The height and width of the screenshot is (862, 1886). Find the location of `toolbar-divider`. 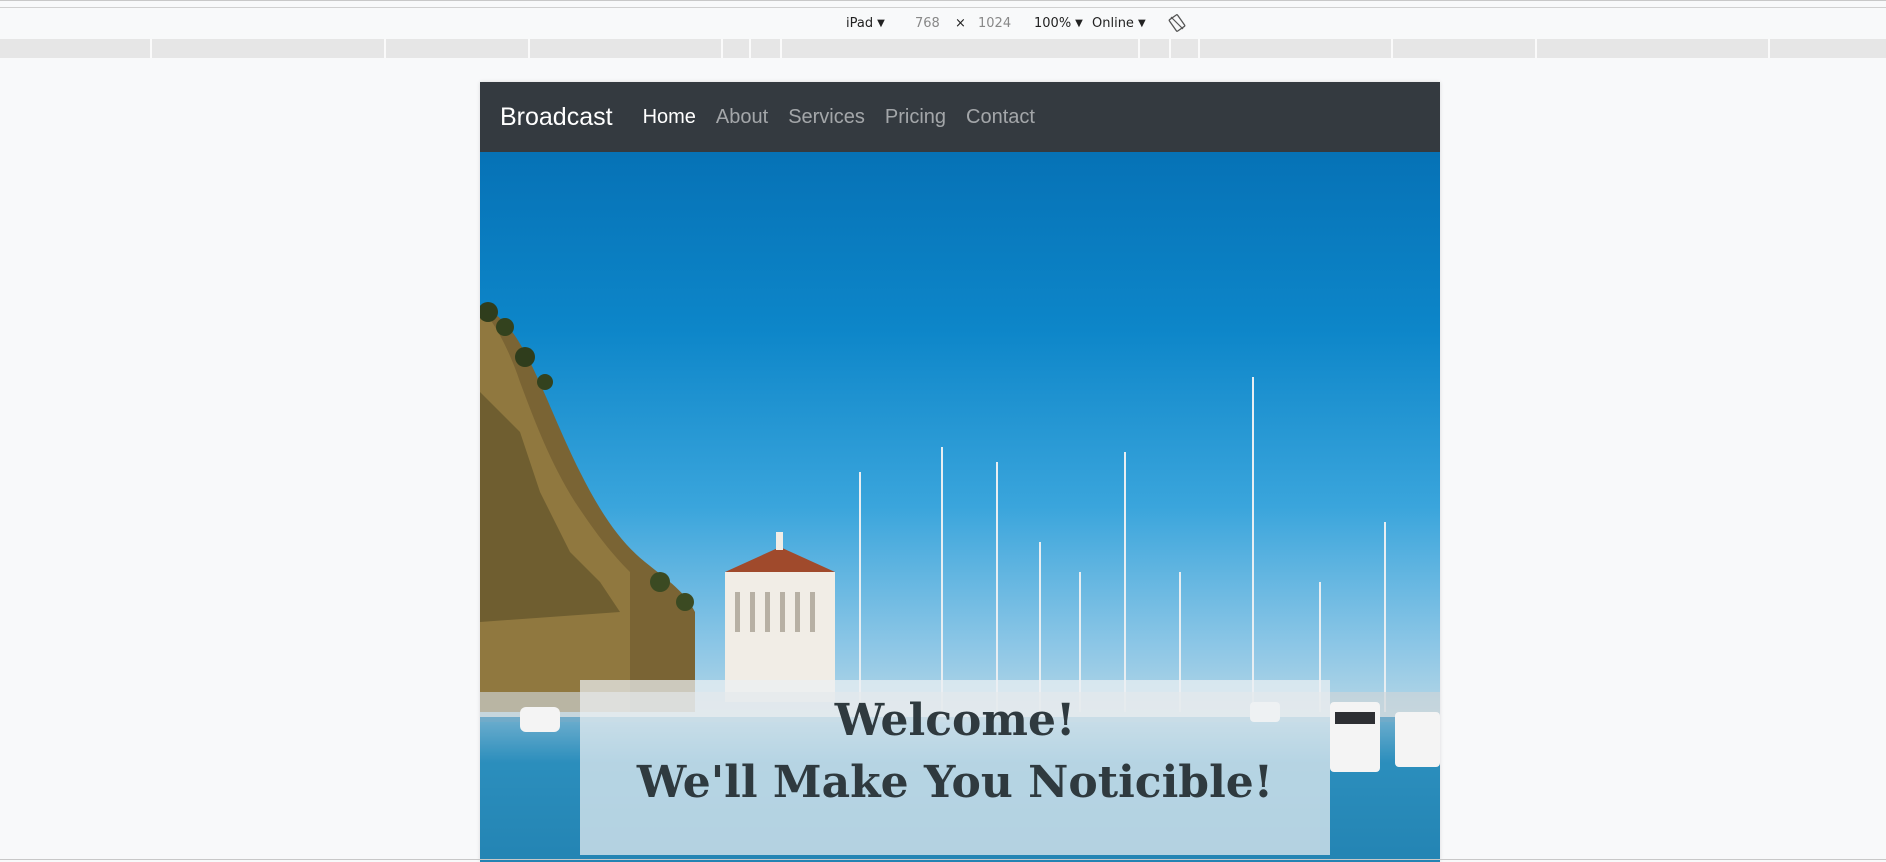

toolbar-divider is located at coordinates (943, 7).